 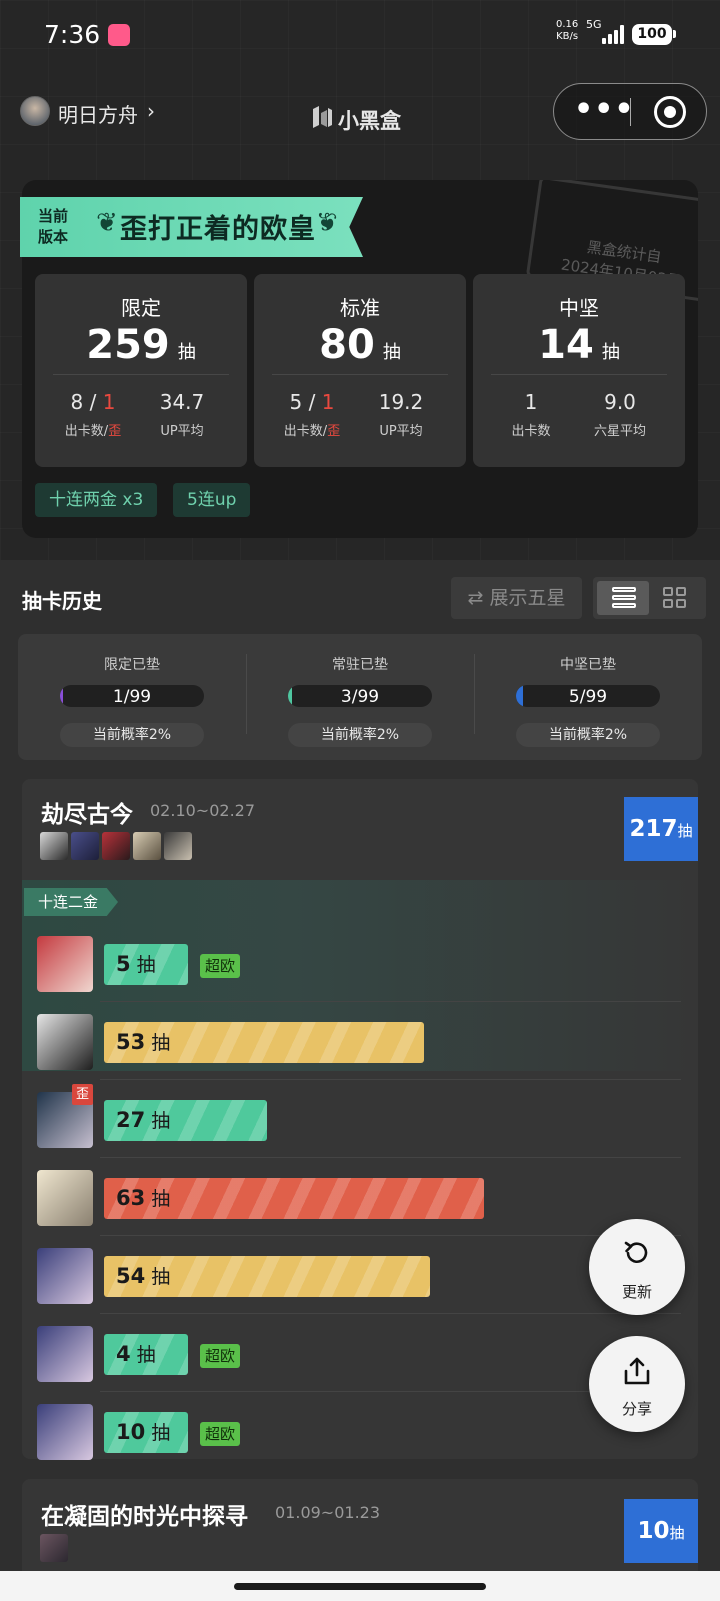 What do you see at coordinates (107, 223) in the screenshot?
I see `laurel-left-icon: ❦` at bounding box center [107, 223].